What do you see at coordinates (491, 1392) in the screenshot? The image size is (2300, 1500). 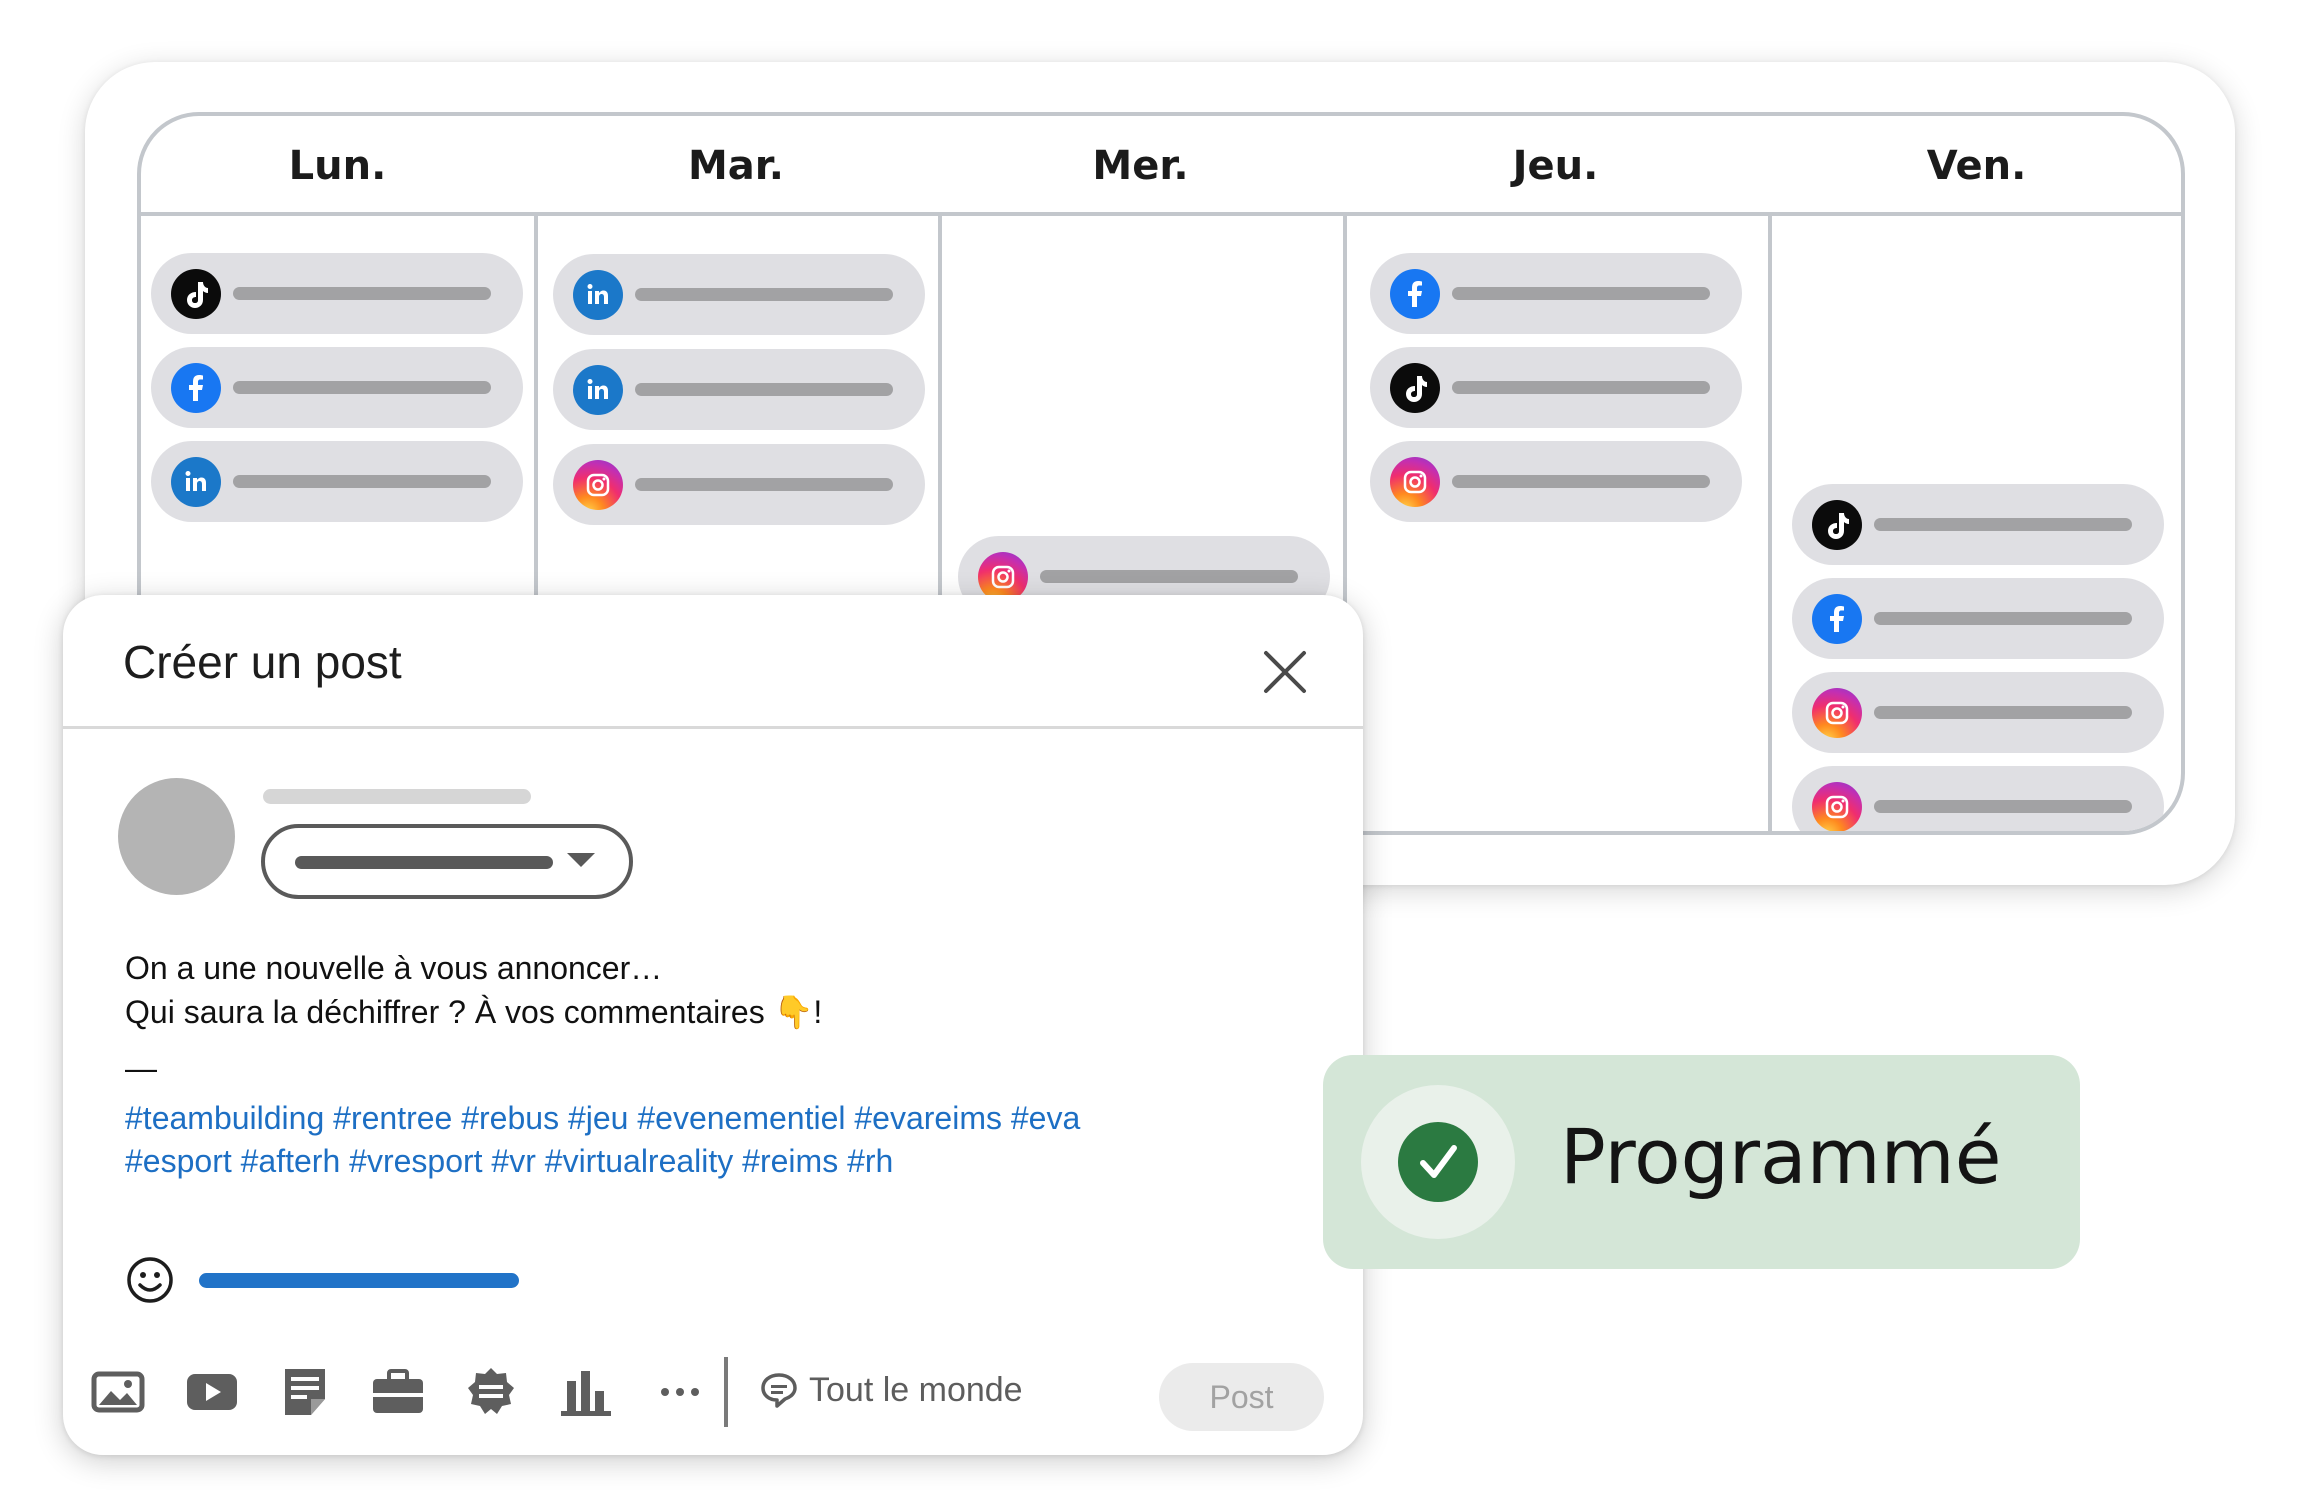 I see `badge-icon` at bounding box center [491, 1392].